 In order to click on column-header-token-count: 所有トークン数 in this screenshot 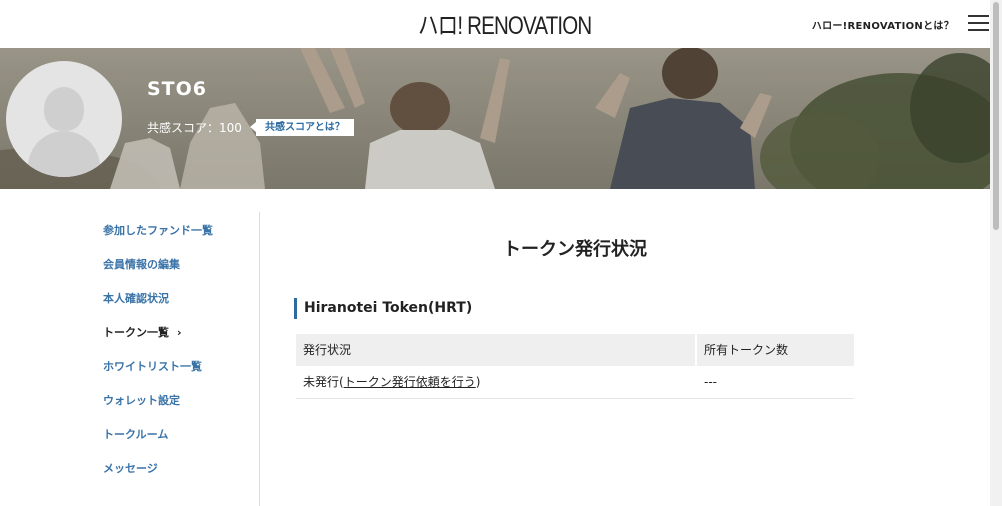, I will do `click(775, 350)`.